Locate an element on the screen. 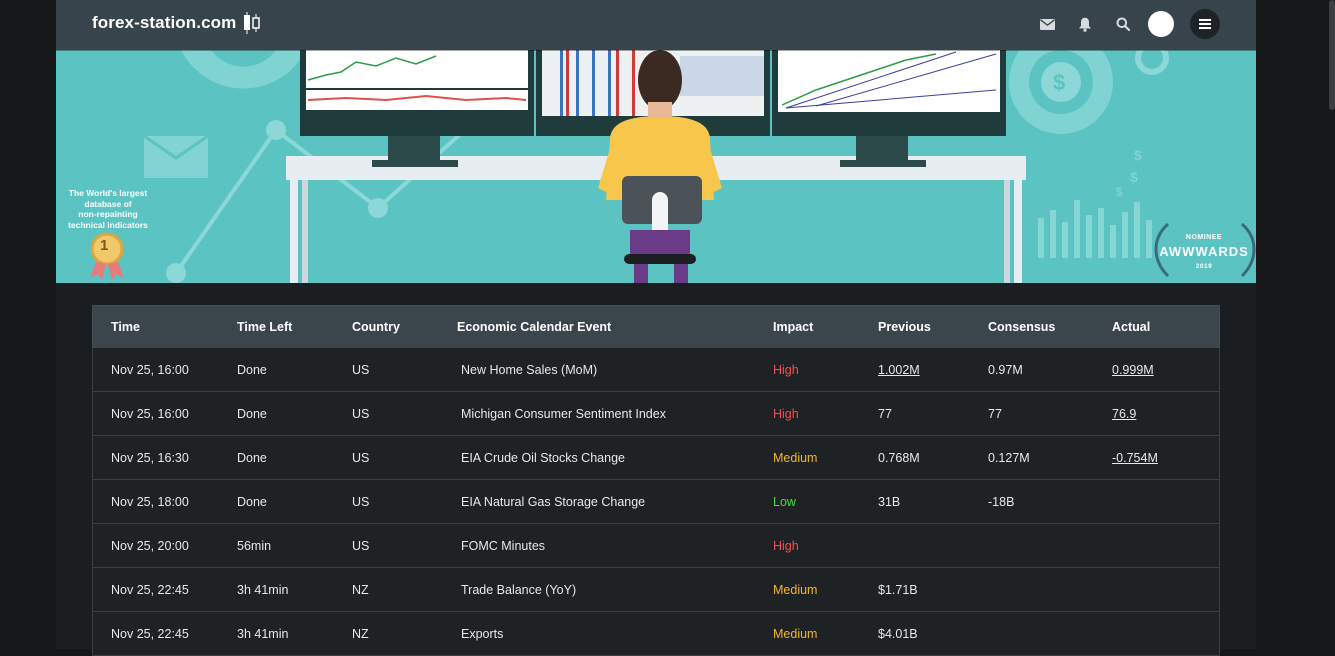 This screenshot has width=1335, height=656. cell-time-left: 56min is located at coordinates (254, 545).